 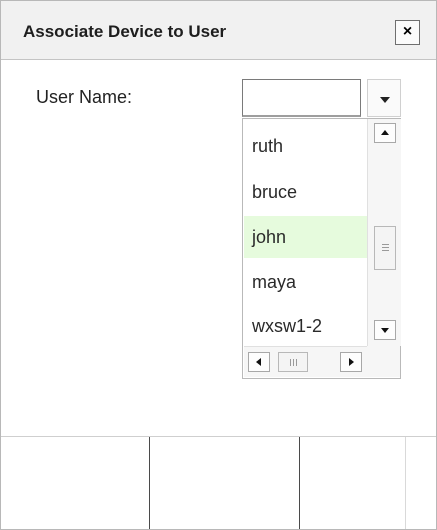 I want to click on scroll-down-arrow-icon, so click(x=385, y=330).